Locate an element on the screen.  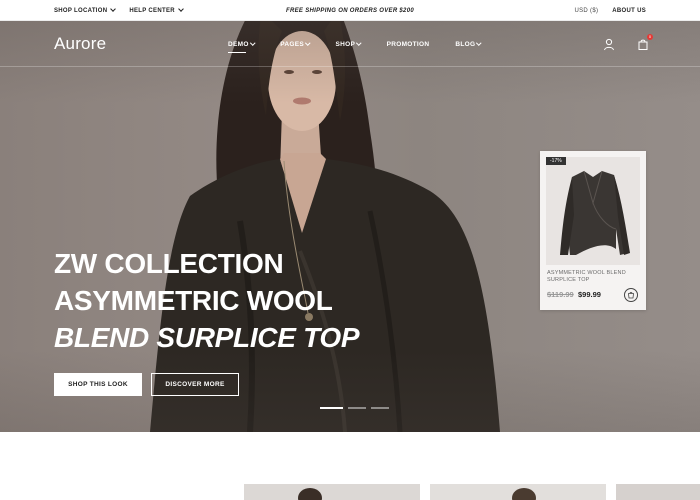
brand-logo: Aurore is located at coordinates (80, 44).